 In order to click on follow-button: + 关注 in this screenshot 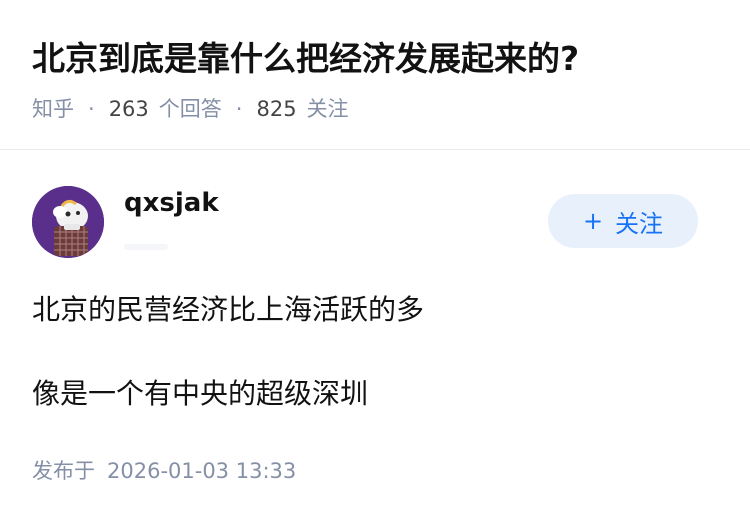, I will do `click(623, 221)`.